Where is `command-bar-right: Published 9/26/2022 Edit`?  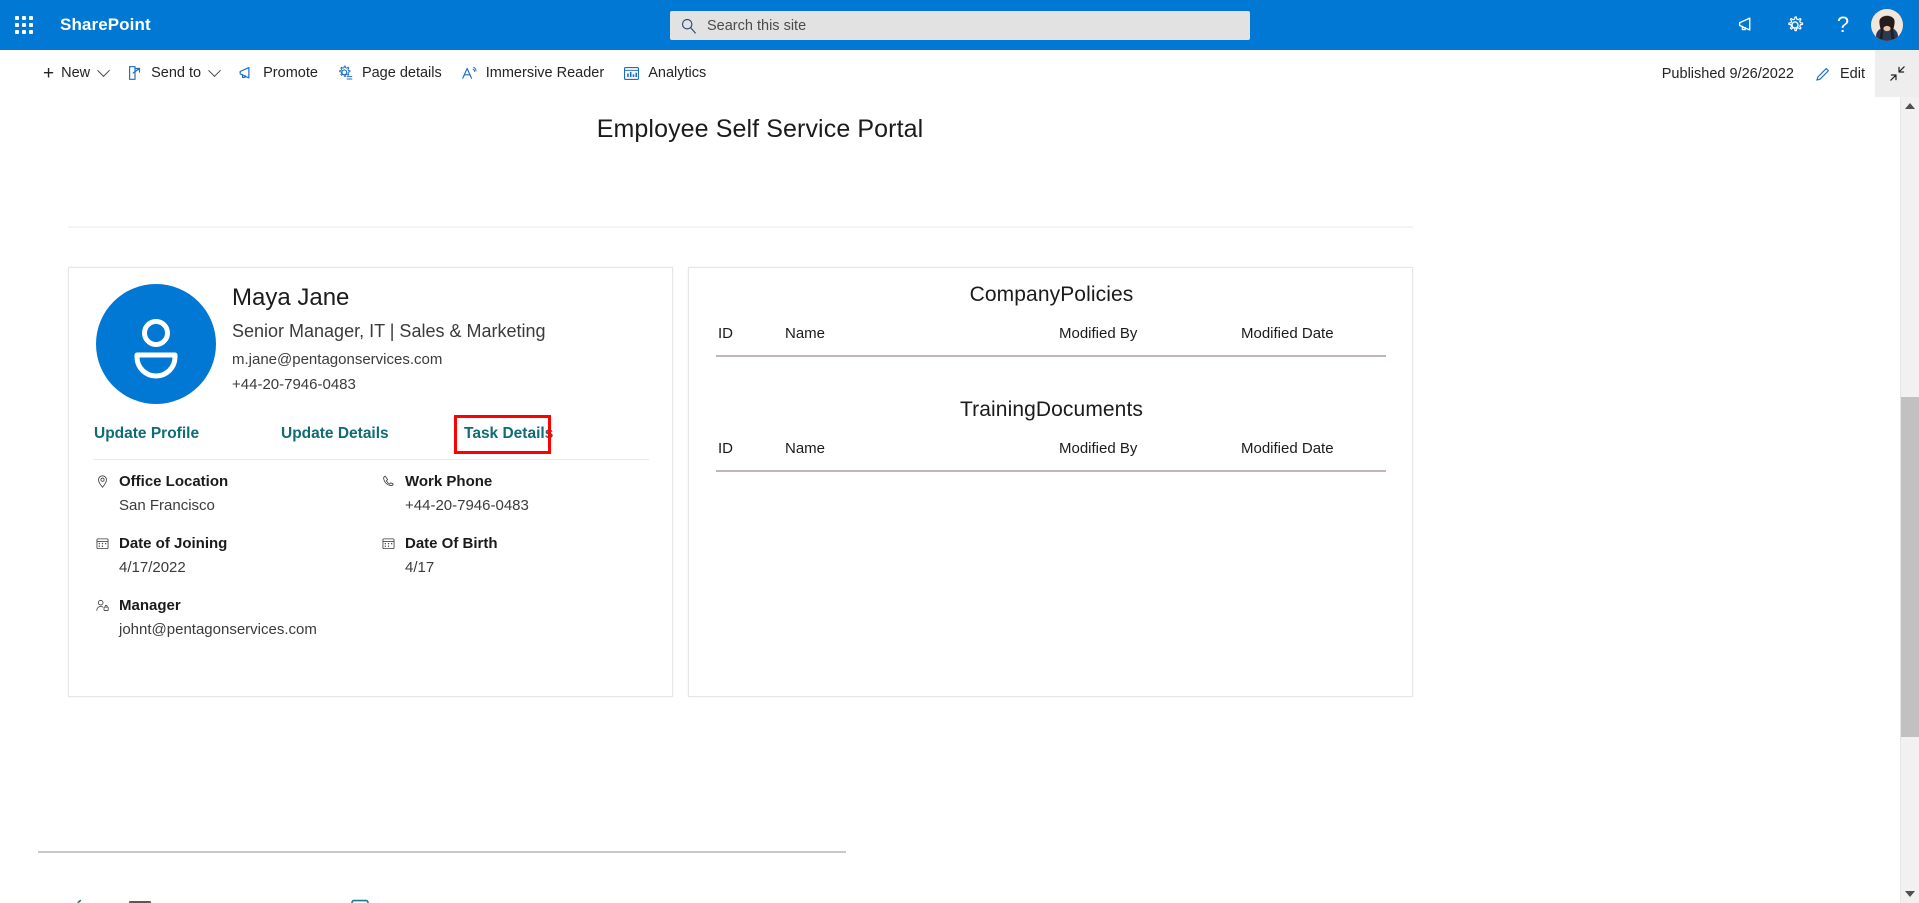
command-bar-right: Published 9/26/2022 Edit is located at coordinates (1790, 73).